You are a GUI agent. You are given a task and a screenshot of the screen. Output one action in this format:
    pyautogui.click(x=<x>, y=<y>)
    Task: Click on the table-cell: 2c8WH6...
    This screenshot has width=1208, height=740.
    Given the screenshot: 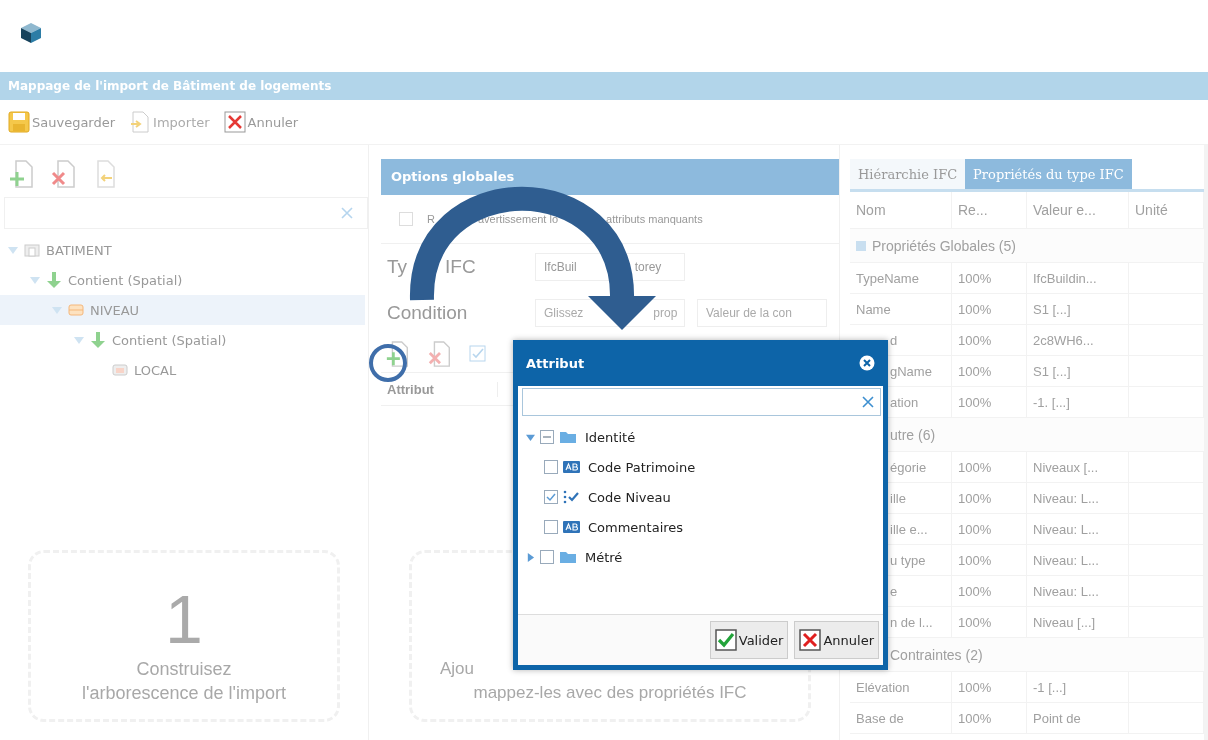 What is the action you would take?
    pyautogui.click(x=1078, y=340)
    